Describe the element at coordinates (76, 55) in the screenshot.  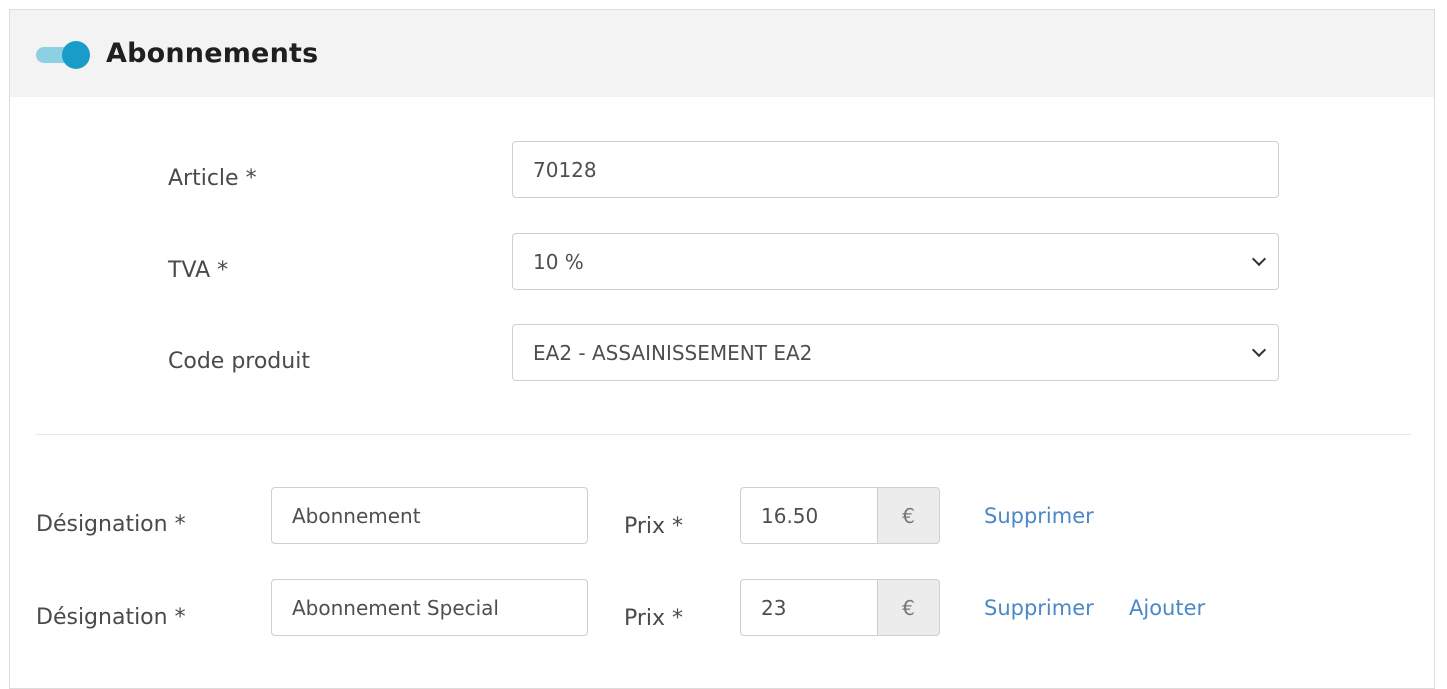
I see `toggle-knob` at that location.